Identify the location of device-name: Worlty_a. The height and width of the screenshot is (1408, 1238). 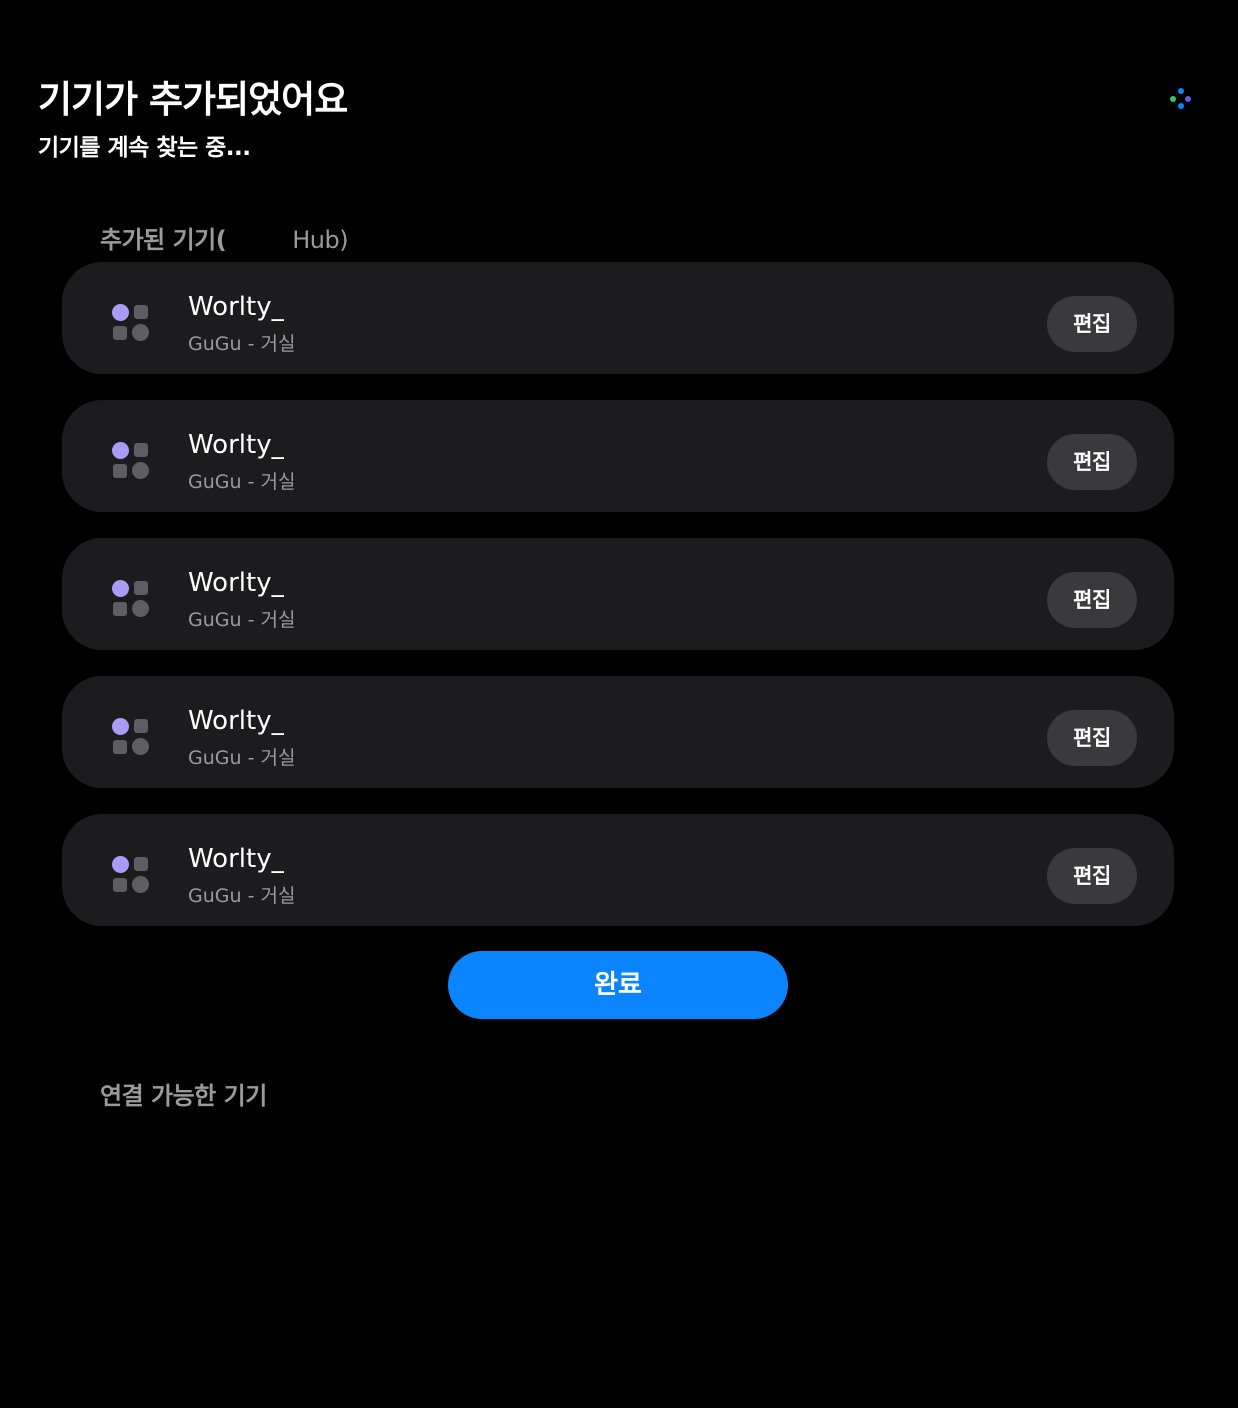
(236, 445).